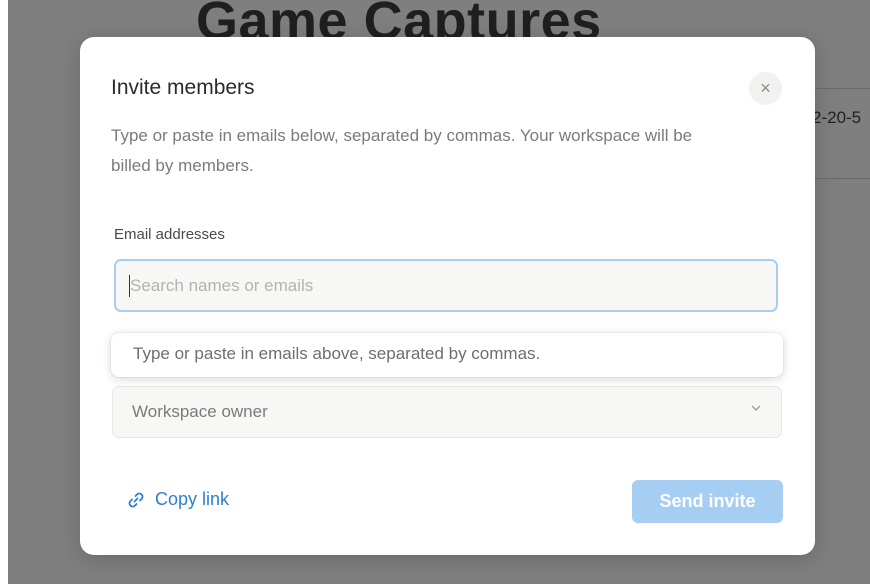 The image size is (870, 584). I want to click on close-button: ×, so click(765, 88).